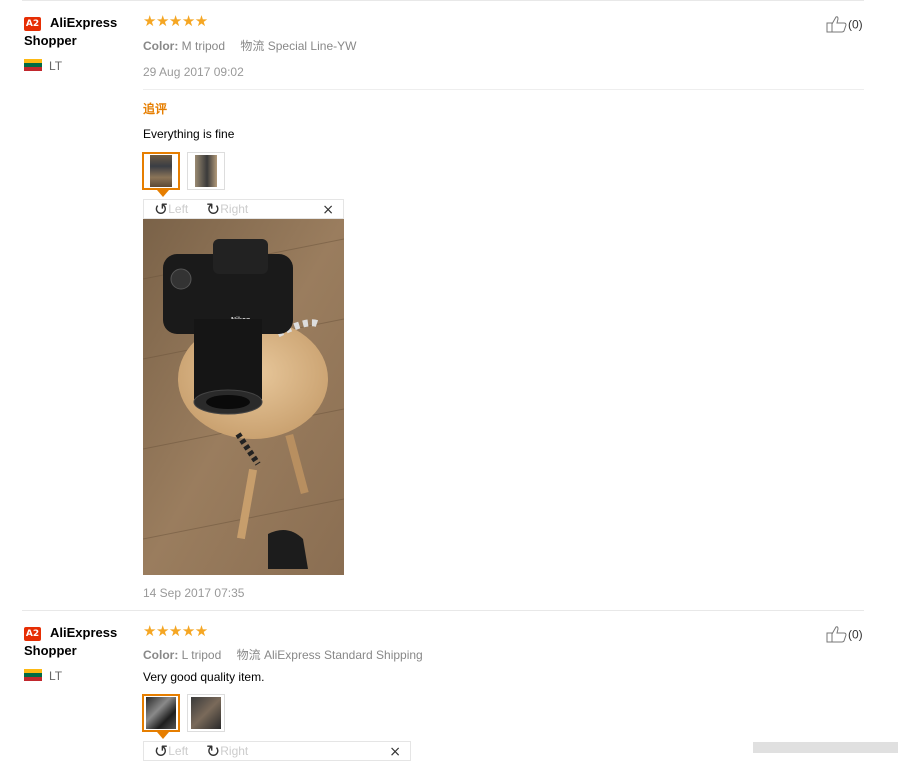  Describe the element at coordinates (443, 0) in the screenshot. I see `top-divider` at that location.